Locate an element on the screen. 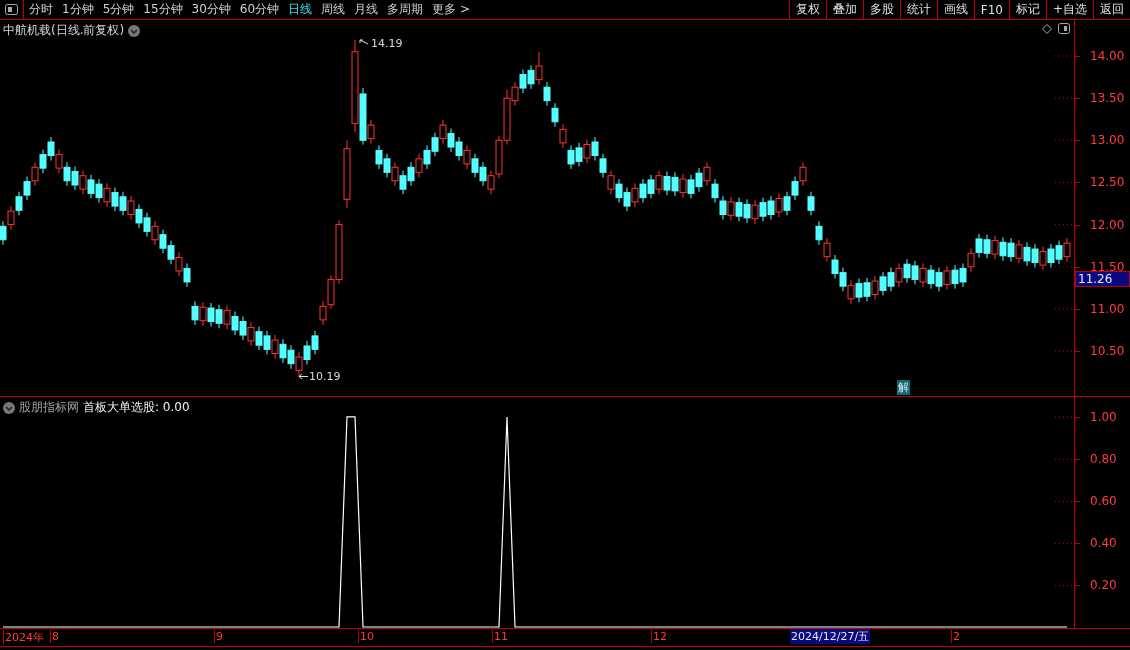 Image resolution: width=1130 pixels, height=650 pixels. axis-label: 0.20 is located at coordinates (1103, 585).